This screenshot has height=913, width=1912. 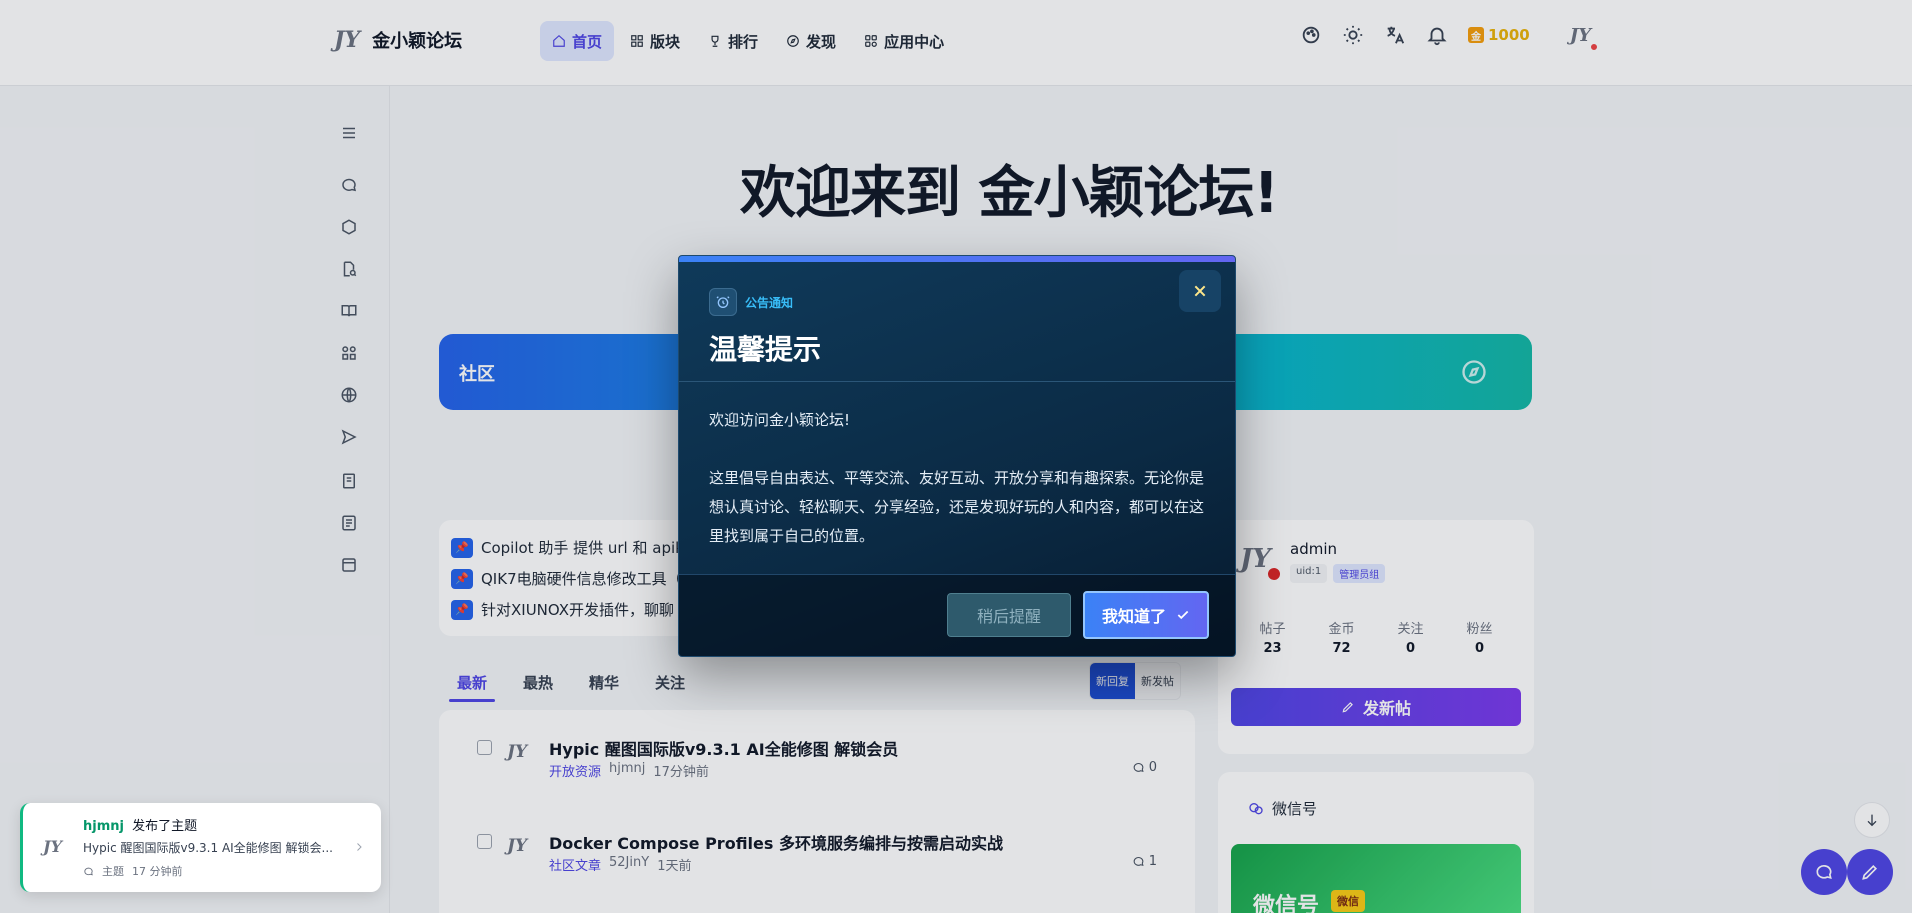 What do you see at coordinates (769, 302) in the screenshot?
I see `modal-tag-label: 公告通知` at bounding box center [769, 302].